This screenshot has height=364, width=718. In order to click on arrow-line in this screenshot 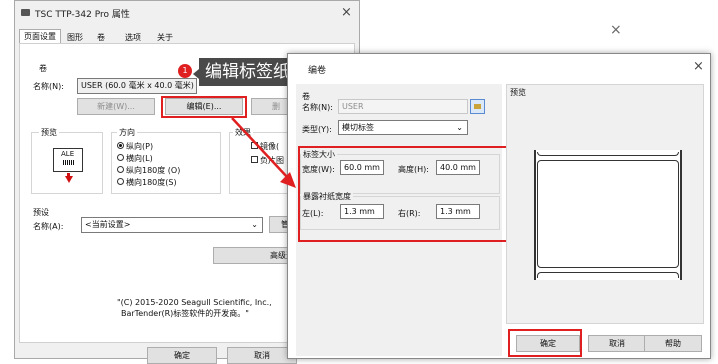, I will do `click(260, 148)`.